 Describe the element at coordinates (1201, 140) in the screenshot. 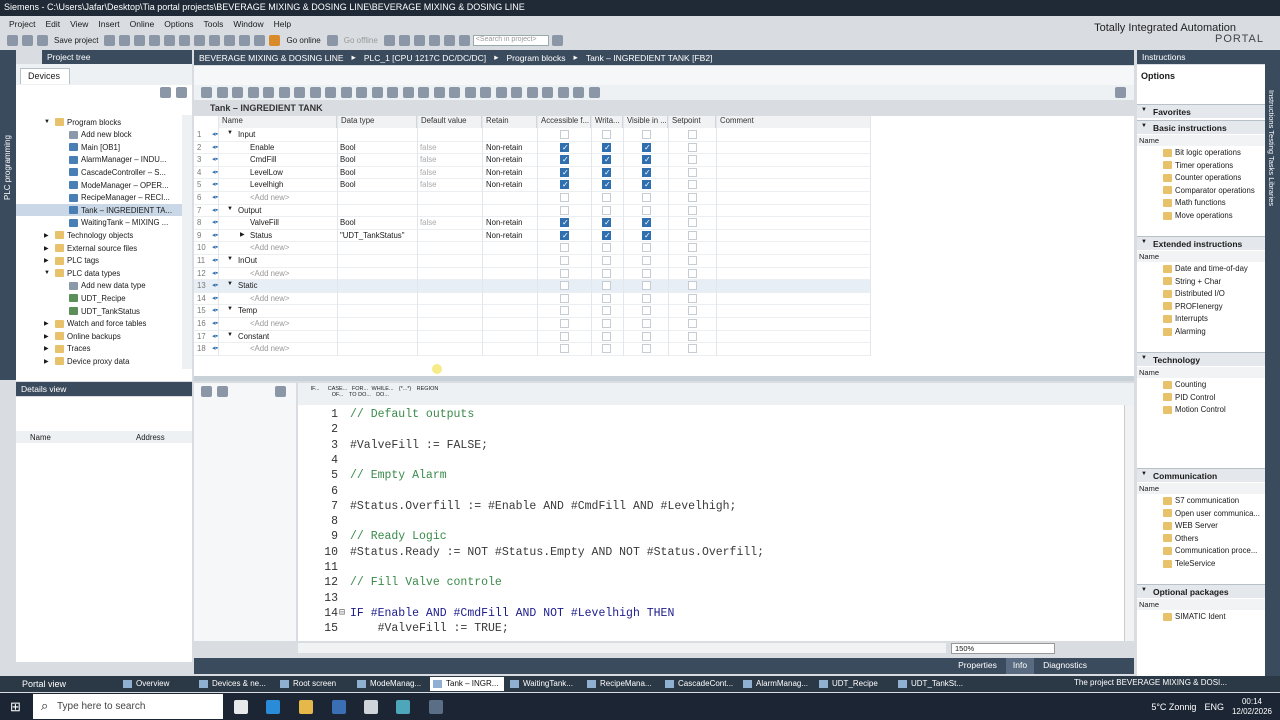

I see `basic-name-column: Name` at that location.